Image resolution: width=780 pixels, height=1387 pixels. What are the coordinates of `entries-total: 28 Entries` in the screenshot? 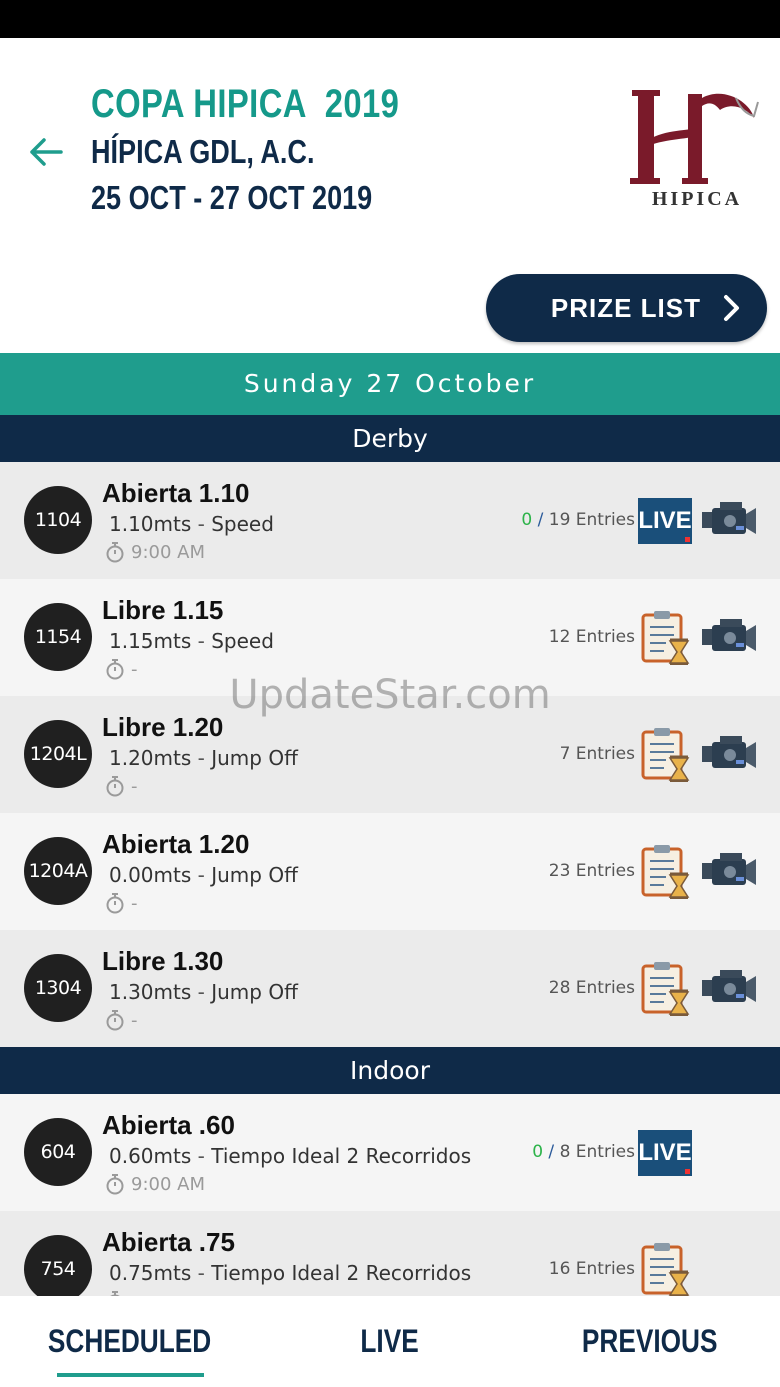 It's located at (591, 988).